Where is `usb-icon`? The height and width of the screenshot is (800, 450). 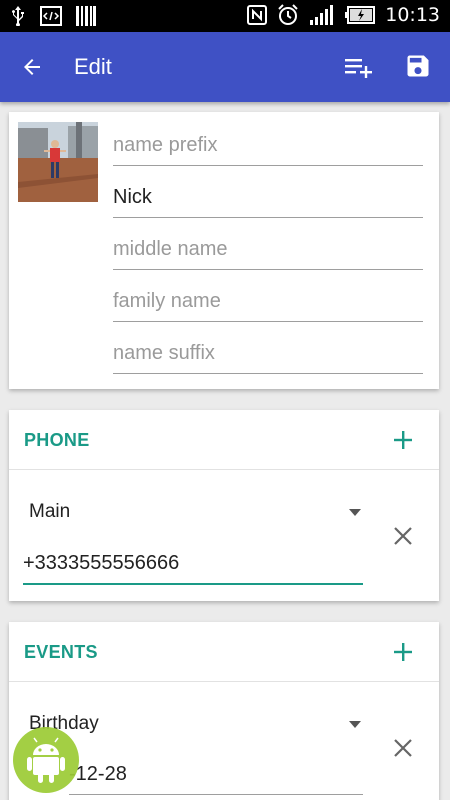
usb-icon is located at coordinates (18, 16).